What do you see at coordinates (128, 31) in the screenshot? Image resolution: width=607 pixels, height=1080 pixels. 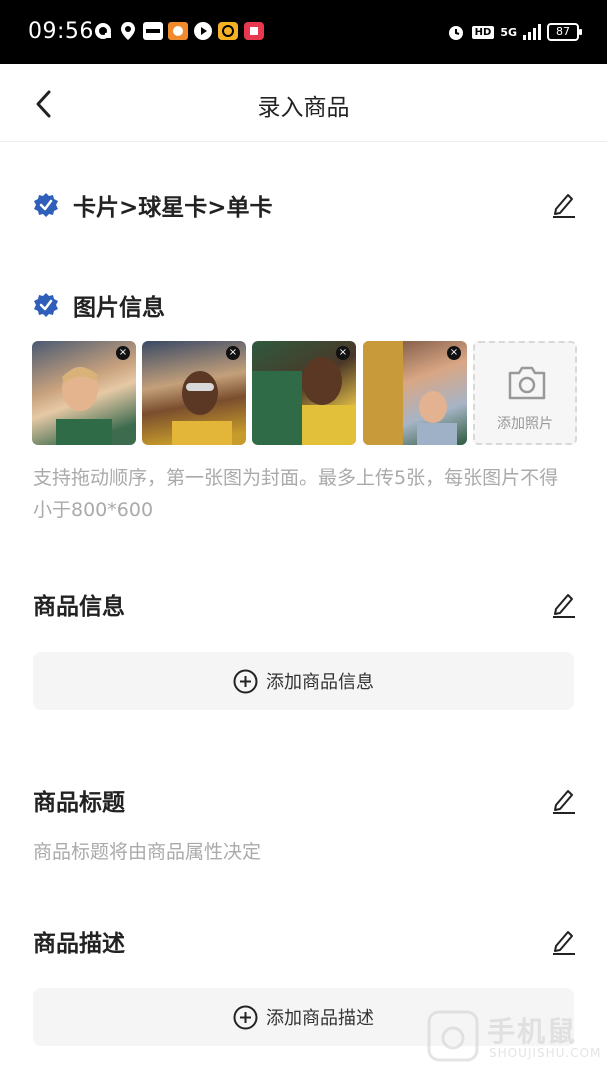 I see `location-icon` at bounding box center [128, 31].